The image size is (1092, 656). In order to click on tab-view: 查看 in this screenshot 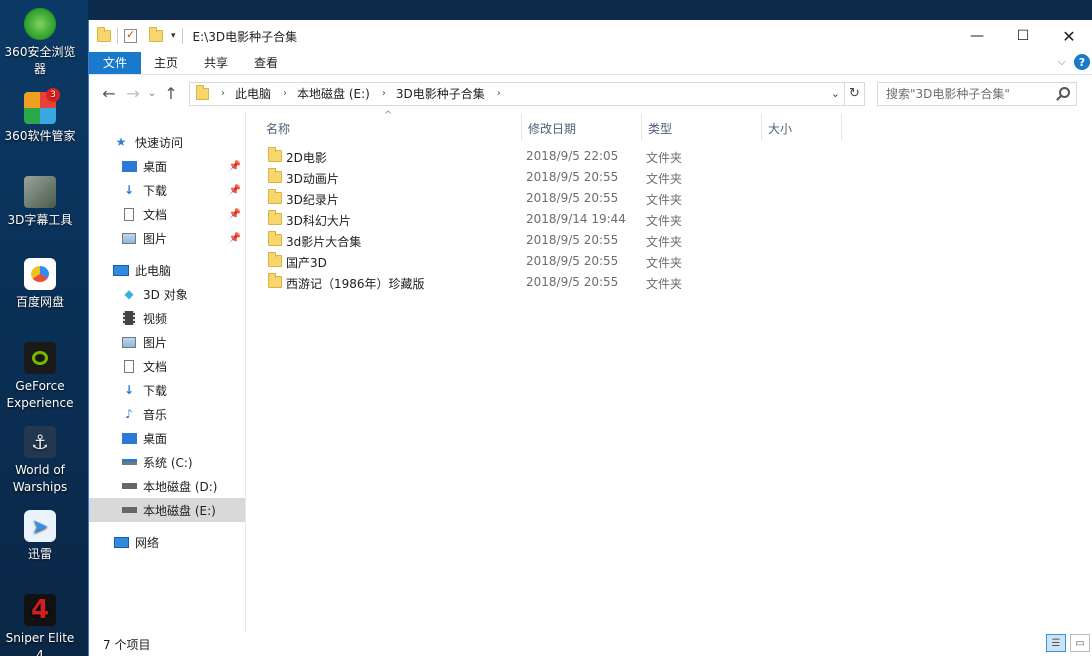, I will do `click(266, 63)`.